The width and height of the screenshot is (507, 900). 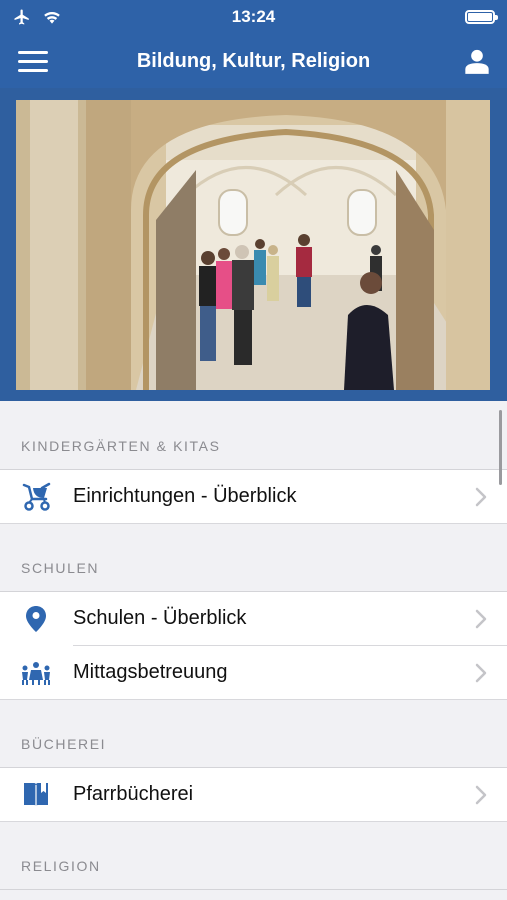 I want to click on list-item-label: Einrichtungen - Überblick, so click(x=185, y=496).